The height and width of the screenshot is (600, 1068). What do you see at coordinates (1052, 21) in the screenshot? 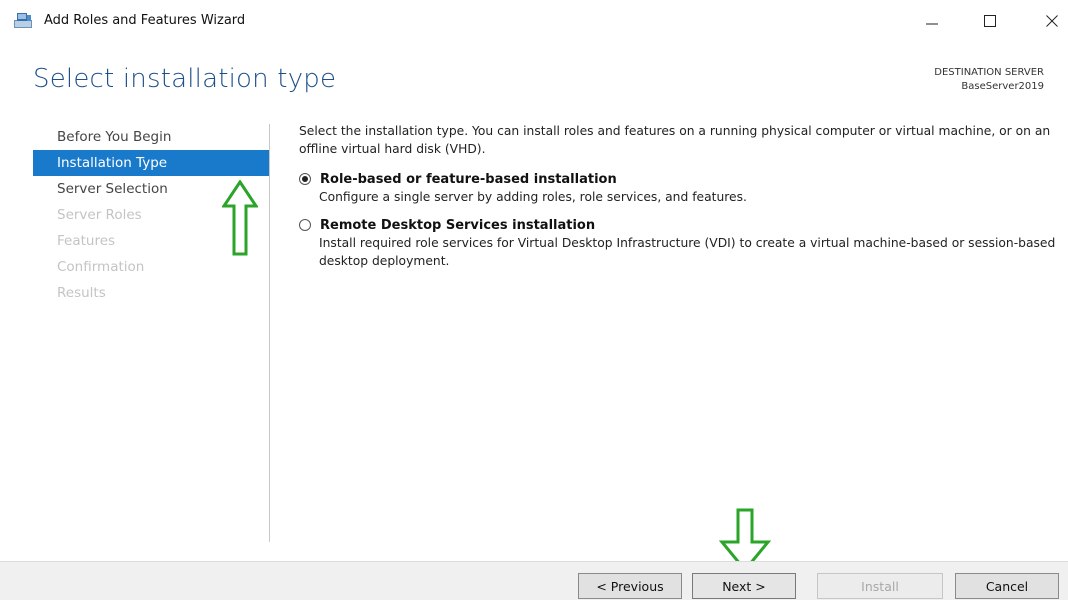
I see `close-icon` at bounding box center [1052, 21].